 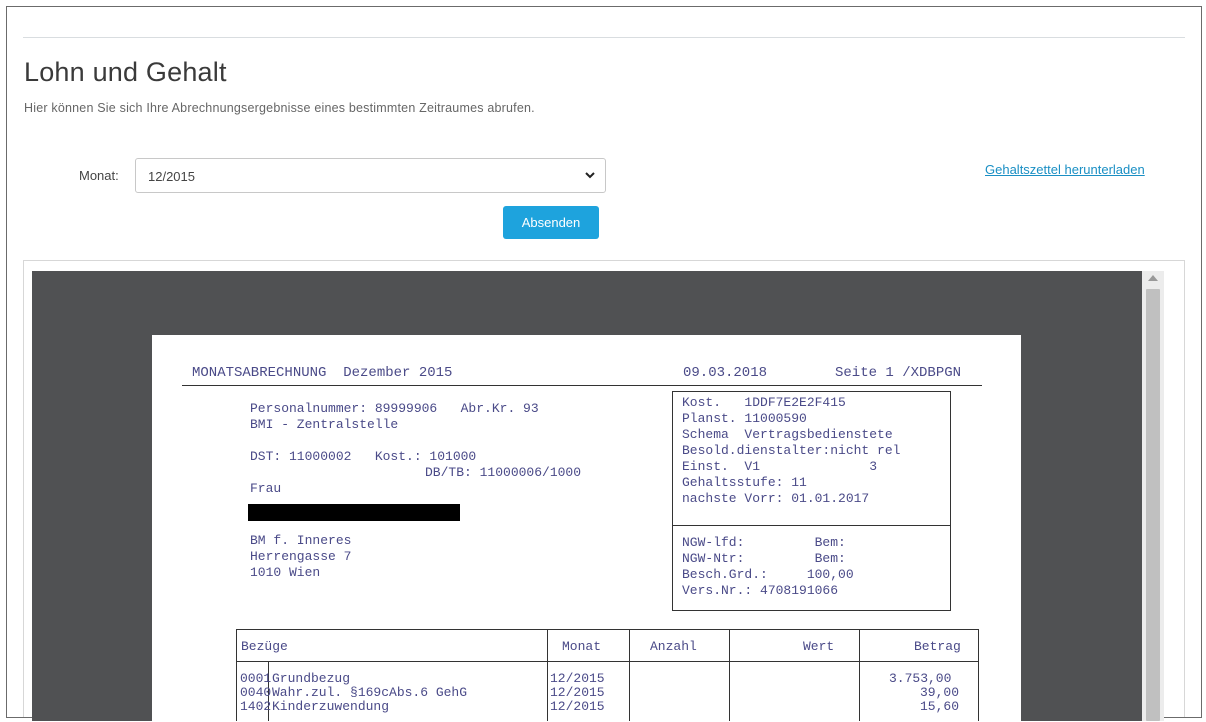 What do you see at coordinates (394, 408) in the screenshot?
I see `personalnummer: Personalnummer: 89999906 Abr.Kr. 93` at bounding box center [394, 408].